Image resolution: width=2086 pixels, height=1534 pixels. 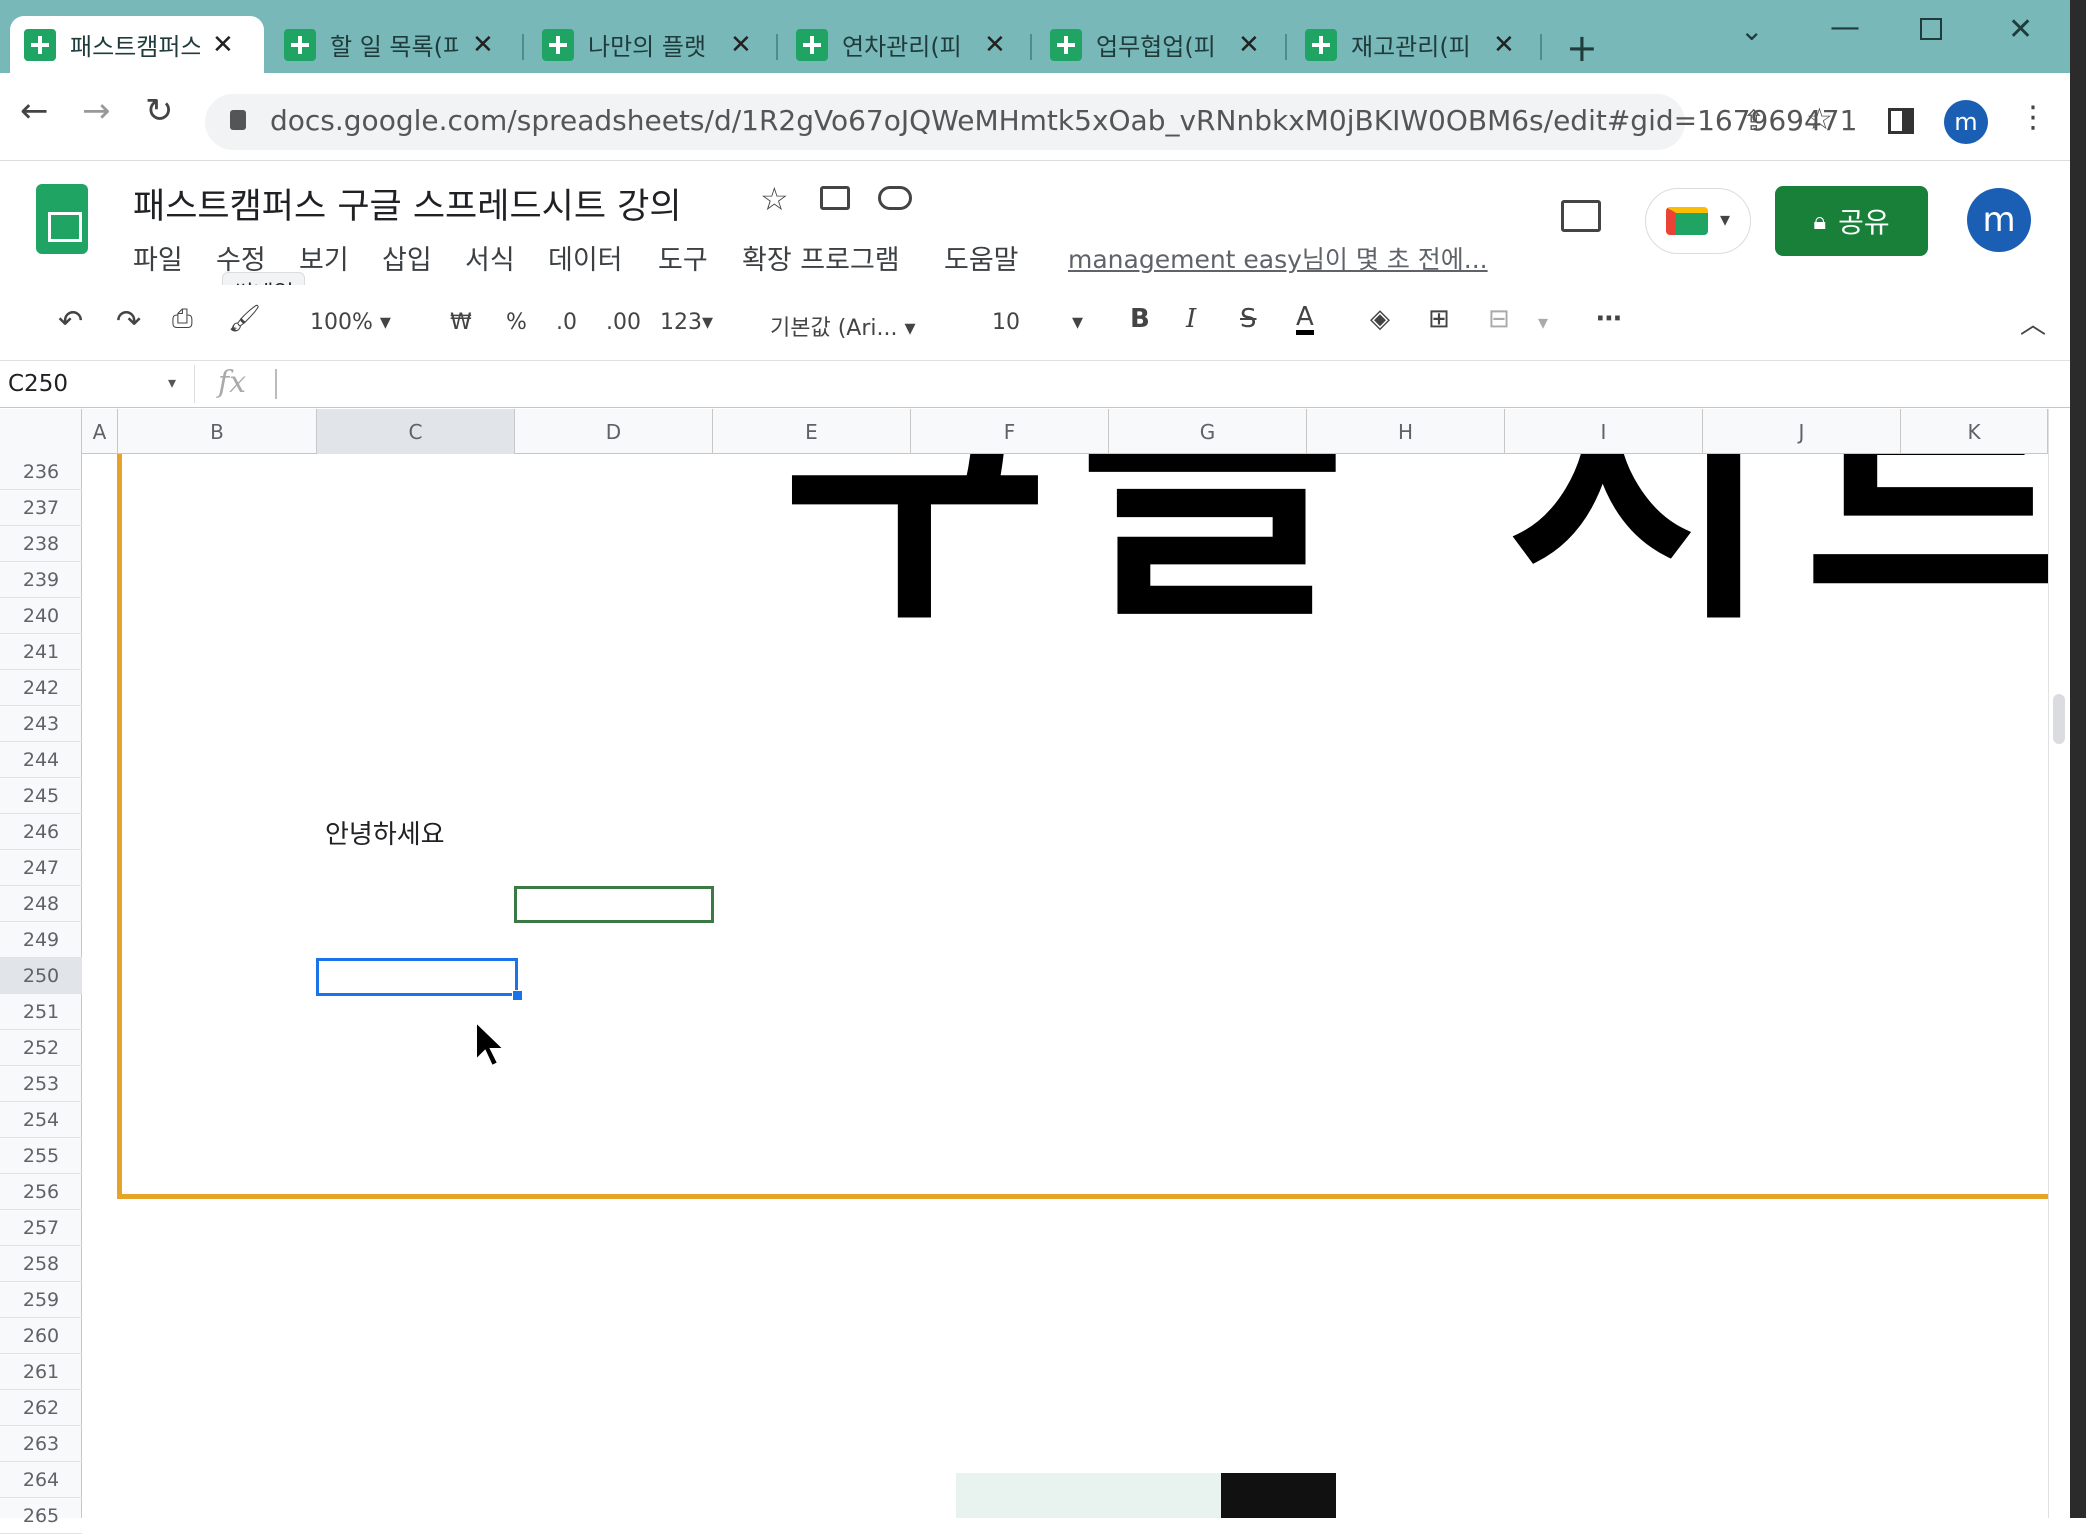 What do you see at coordinates (904, 44) in the screenshot?
I see `browser-tab-4: 연차관리(피 ✕` at bounding box center [904, 44].